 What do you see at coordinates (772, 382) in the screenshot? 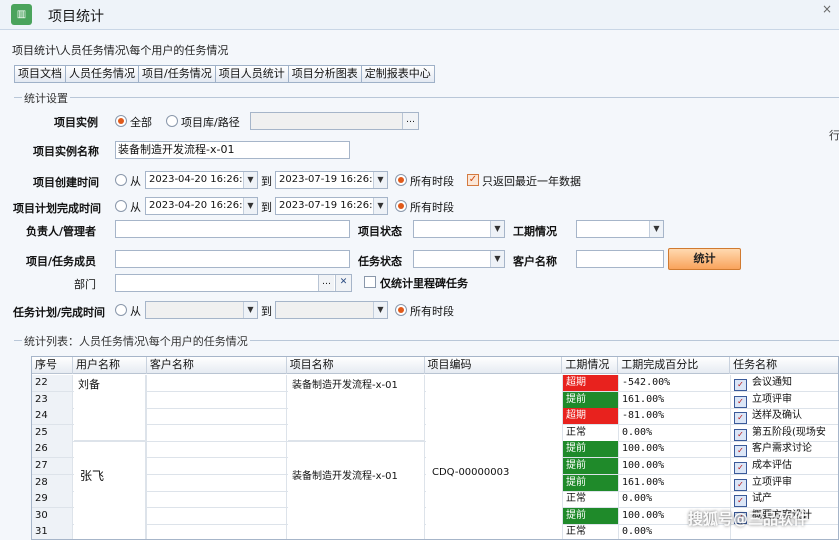
I see `task-name-label: 会议通知` at bounding box center [772, 382].